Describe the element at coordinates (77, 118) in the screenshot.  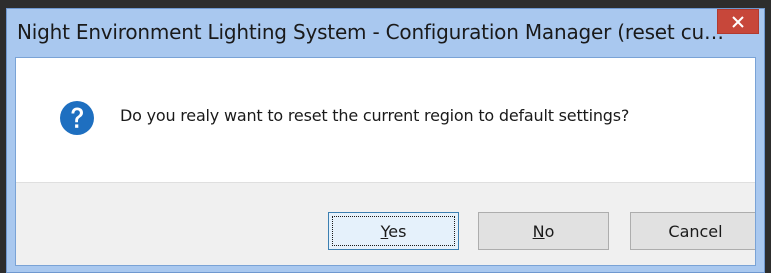
I see `question-icon` at that location.